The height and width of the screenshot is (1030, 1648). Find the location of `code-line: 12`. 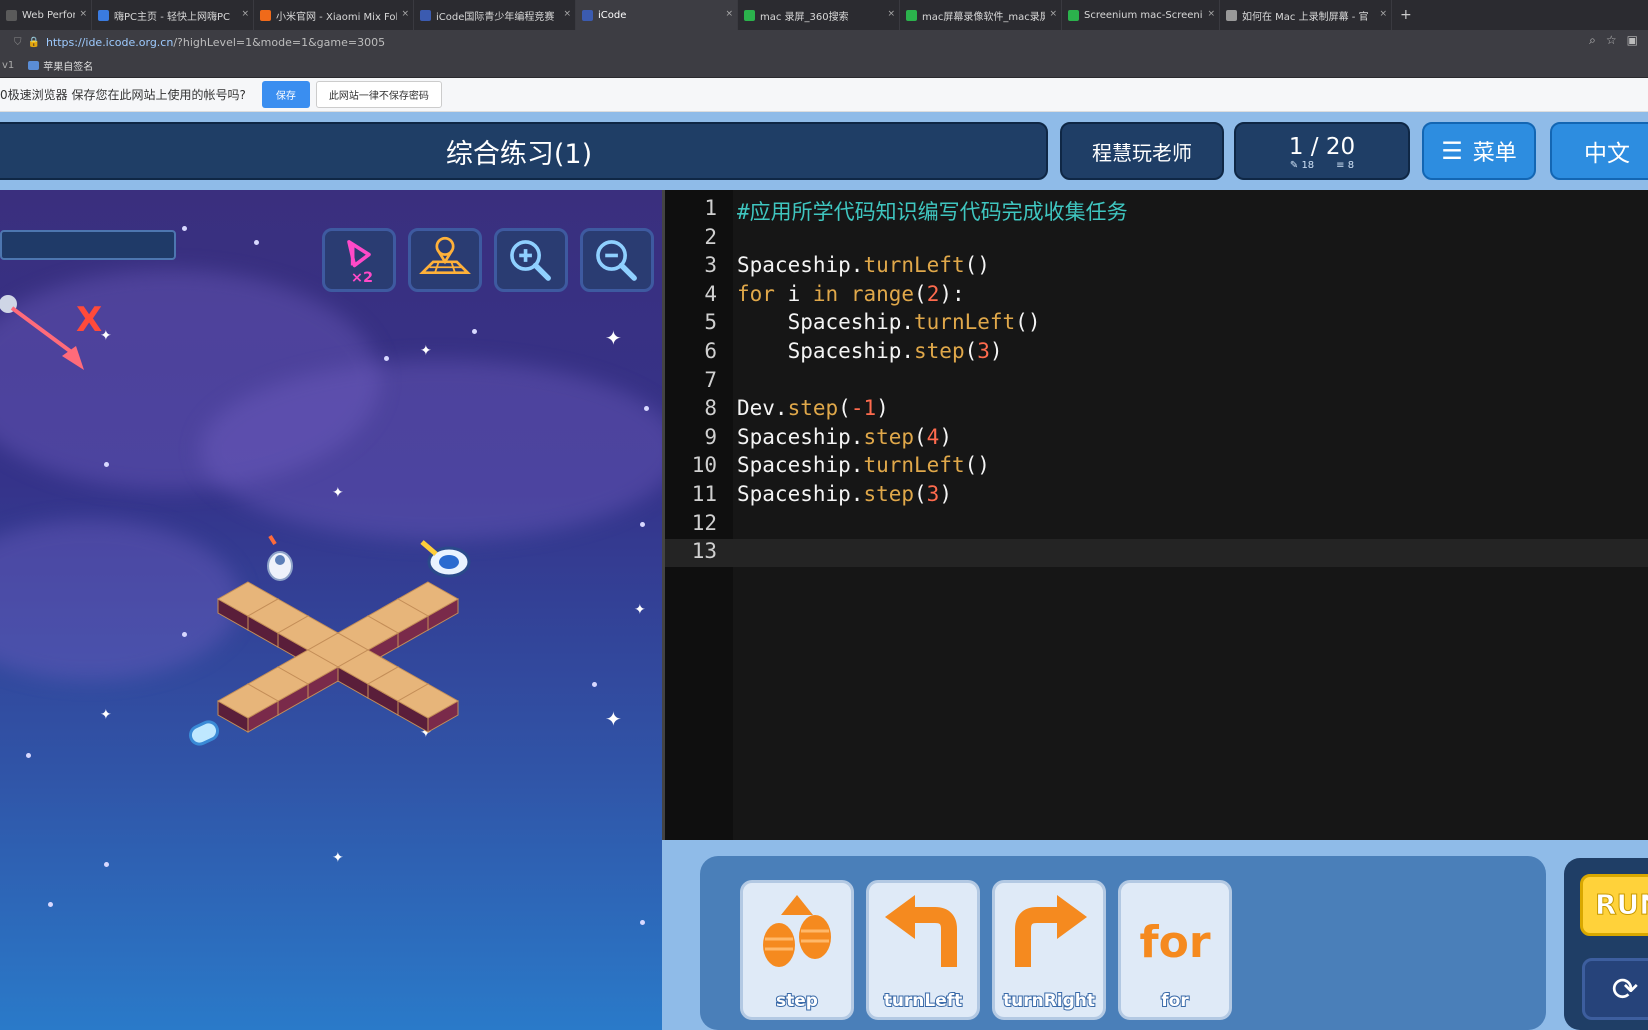

code-line: 12 is located at coordinates (1156, 525).